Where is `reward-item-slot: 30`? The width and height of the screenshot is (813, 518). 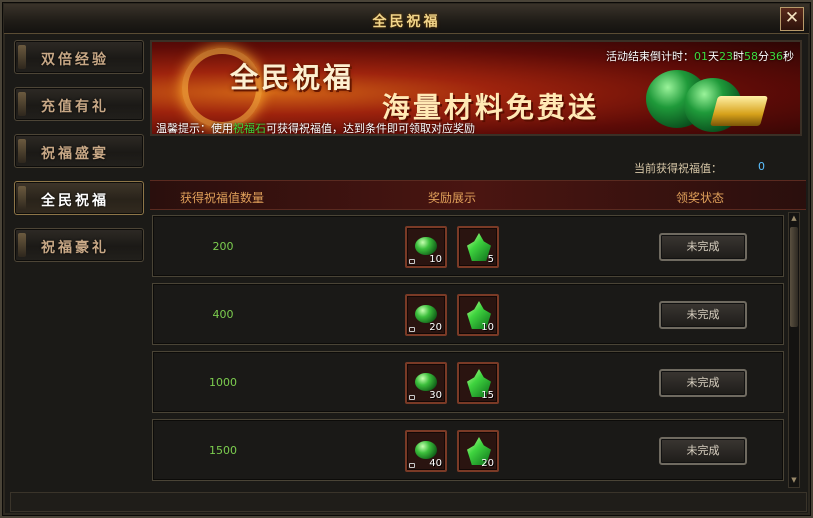 reward-item-slot: 30 is located at coordinates (426, 383).